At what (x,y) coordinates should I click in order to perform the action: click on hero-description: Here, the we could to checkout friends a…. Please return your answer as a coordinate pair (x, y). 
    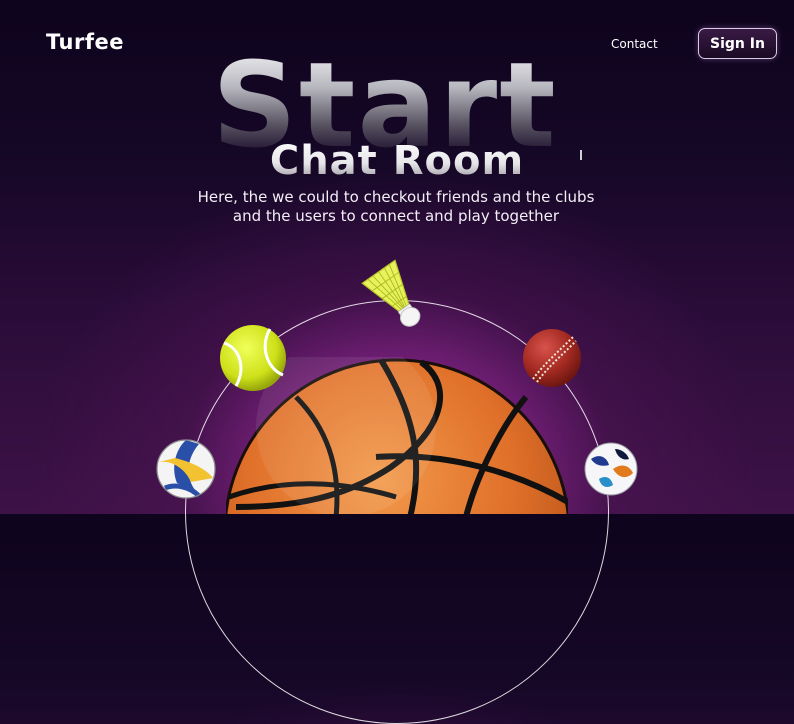
    Looking at the image, I should click on (396, 206).